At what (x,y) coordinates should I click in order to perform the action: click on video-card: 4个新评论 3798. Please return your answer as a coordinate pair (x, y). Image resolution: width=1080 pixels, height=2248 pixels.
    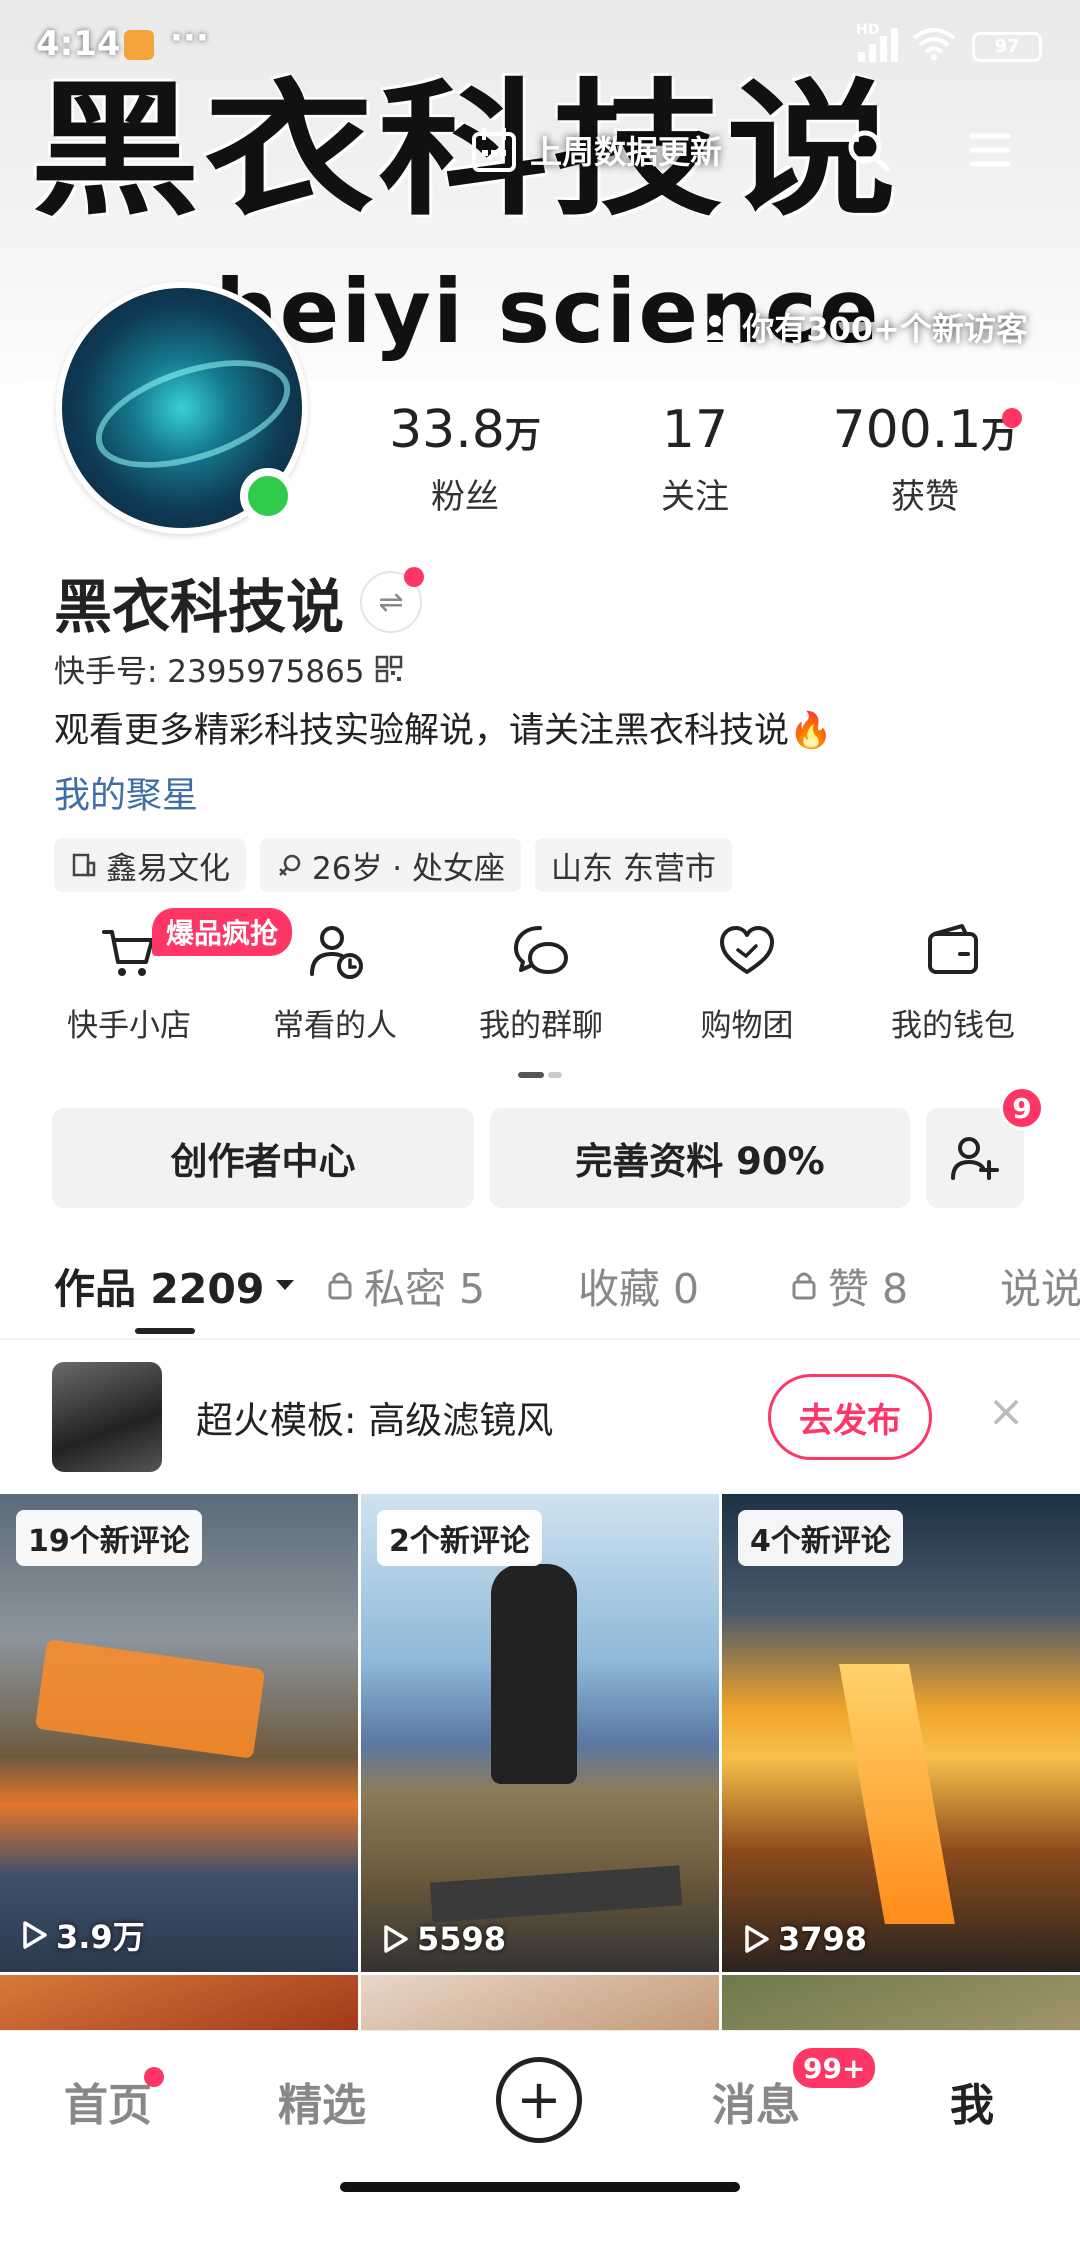
    Looking at the image, I should click on (901, 1733).